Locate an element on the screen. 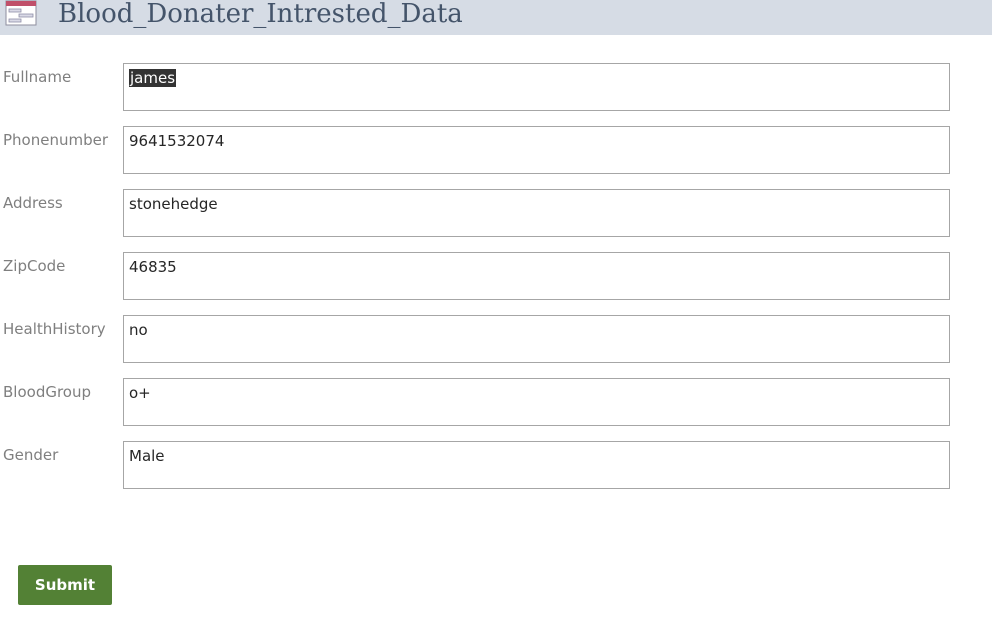 The image size is (992, 628). zipcode-field: 46835 is located at coordinates (536, 276).